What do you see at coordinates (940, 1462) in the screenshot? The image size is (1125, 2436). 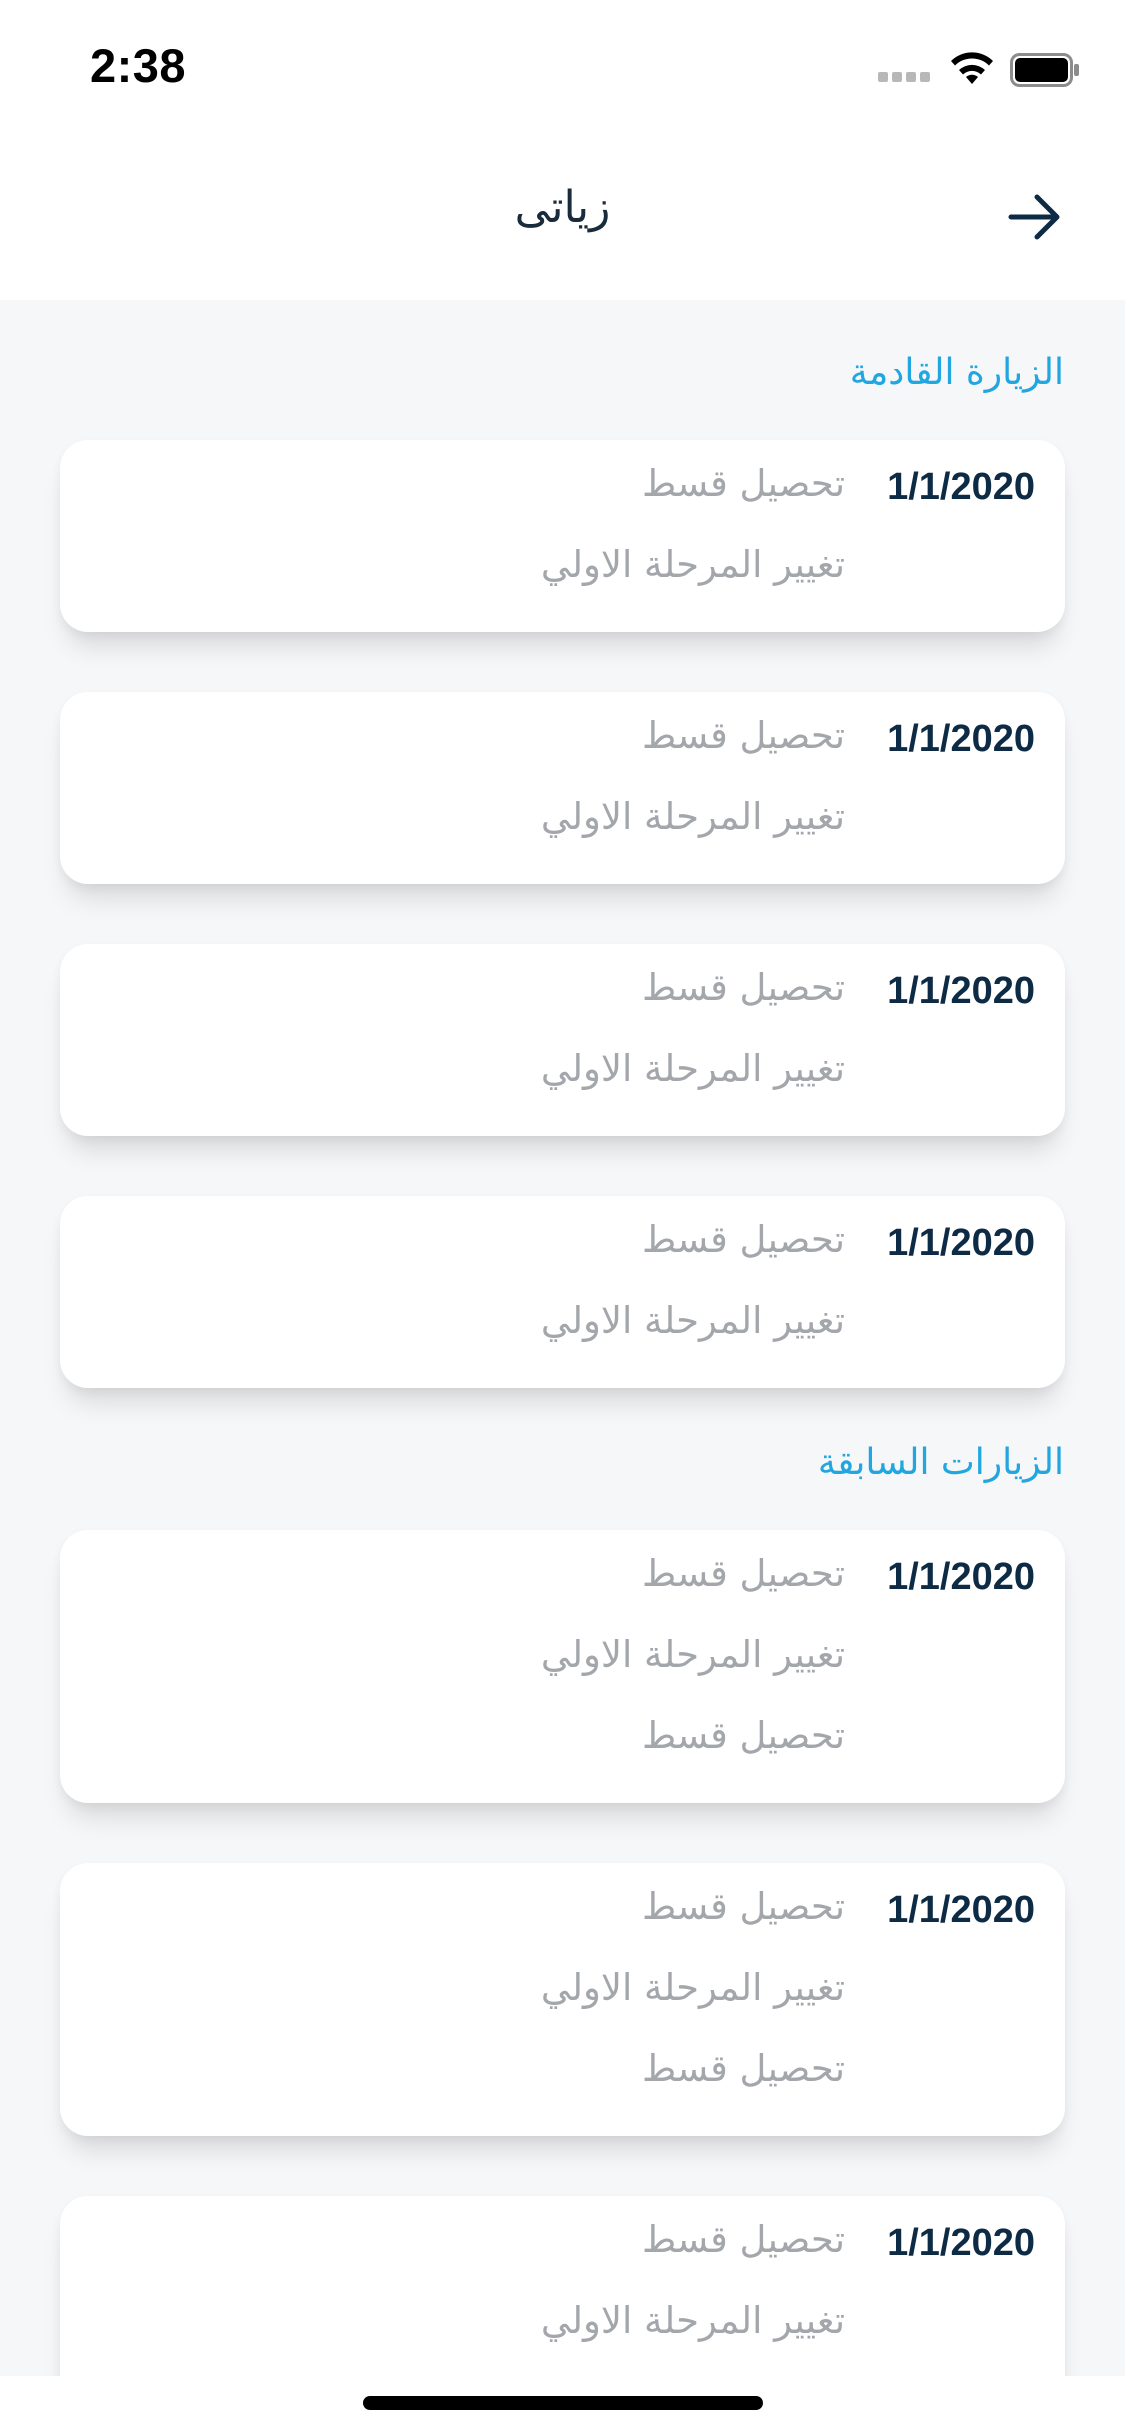 I see `section-title-previous: الزيارات السابقة` at bounding box center [940, 1462].